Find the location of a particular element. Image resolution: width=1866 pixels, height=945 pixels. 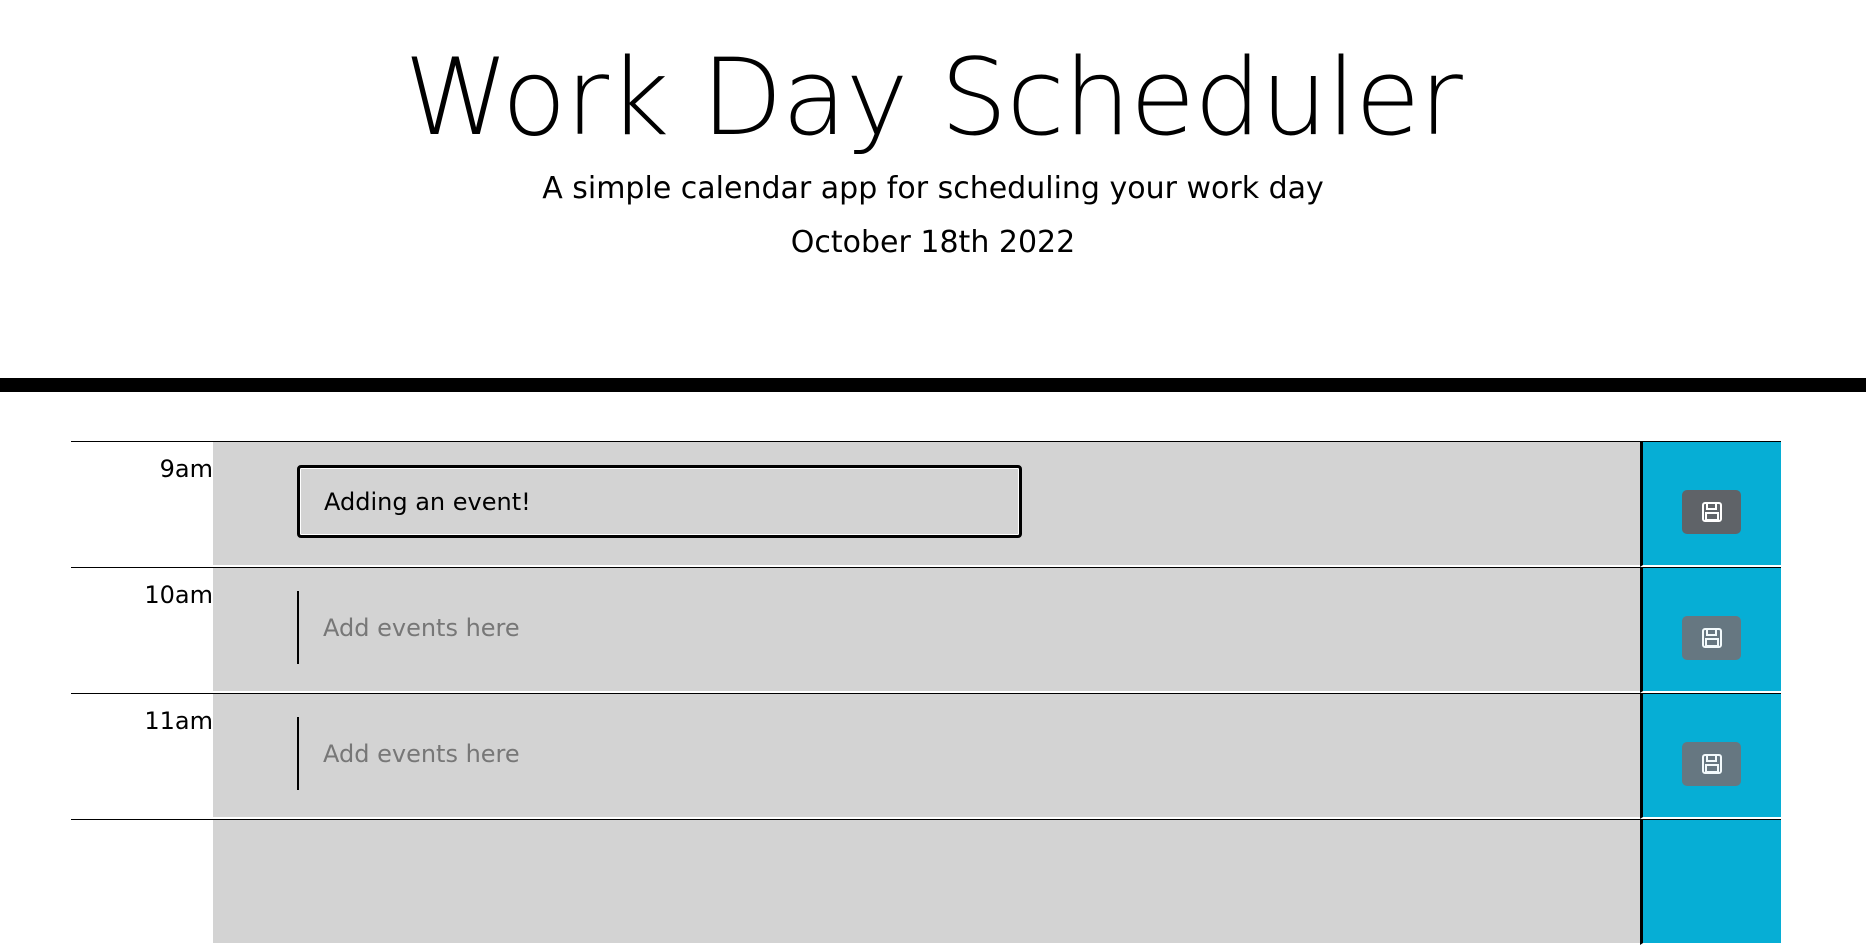

time-block-9am: 9am is located at coordinates (926, 504).